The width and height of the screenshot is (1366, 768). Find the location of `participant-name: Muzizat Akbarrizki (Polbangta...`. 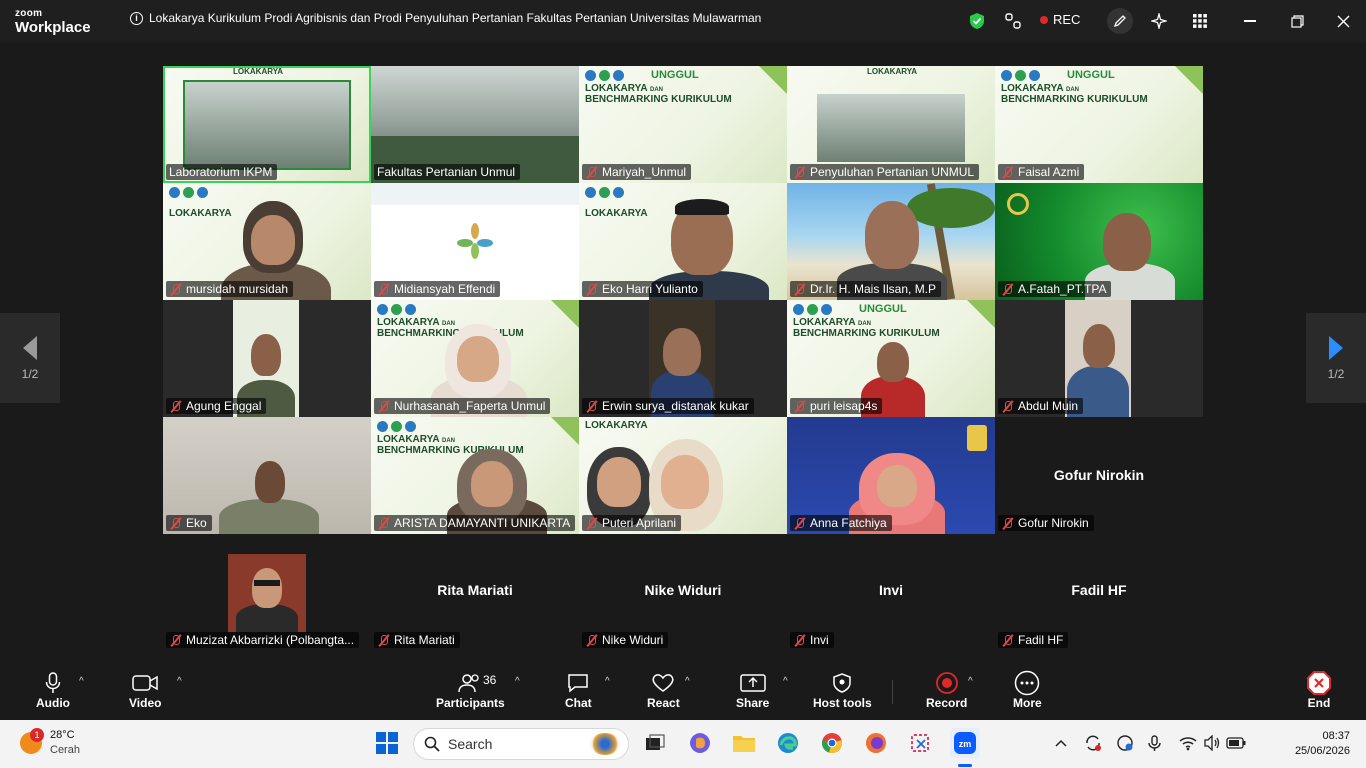

participant-name: Muzizat Akbarrizki (Polbangta... is located at coordinates (270, 640).